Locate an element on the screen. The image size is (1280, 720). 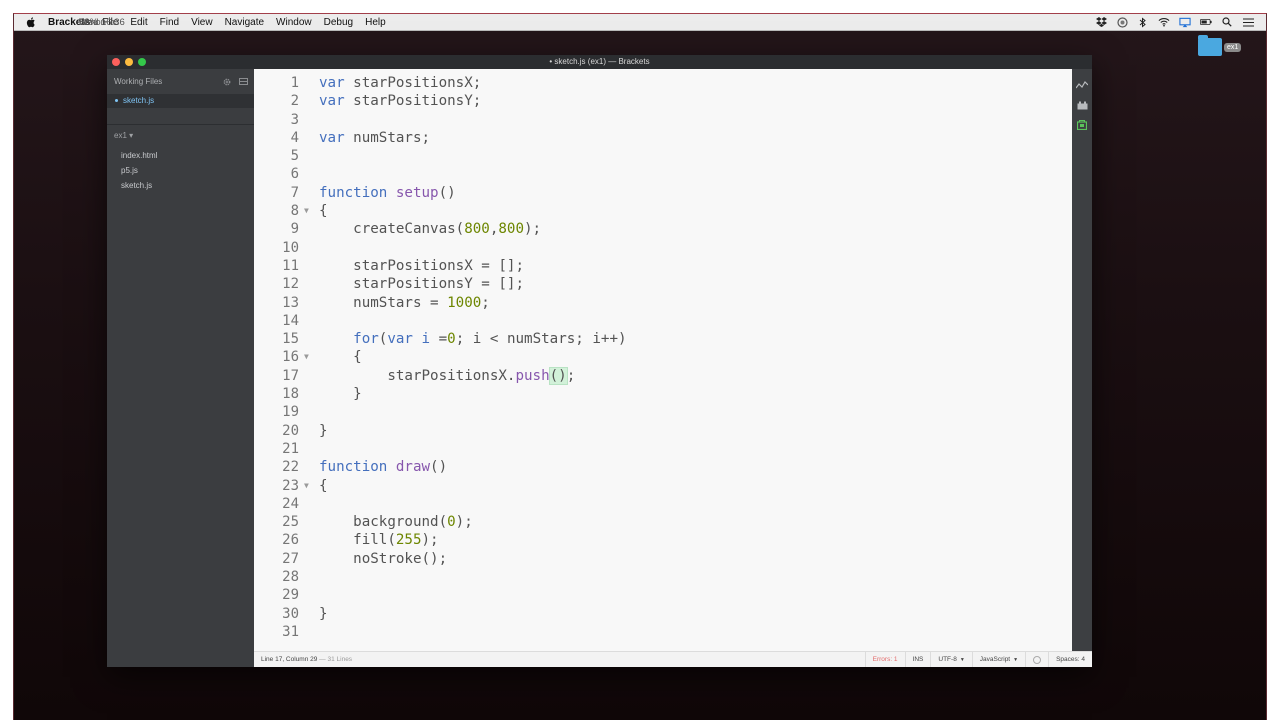
errors-indicator: Errors: 1 is located at coordinates (884, 659).